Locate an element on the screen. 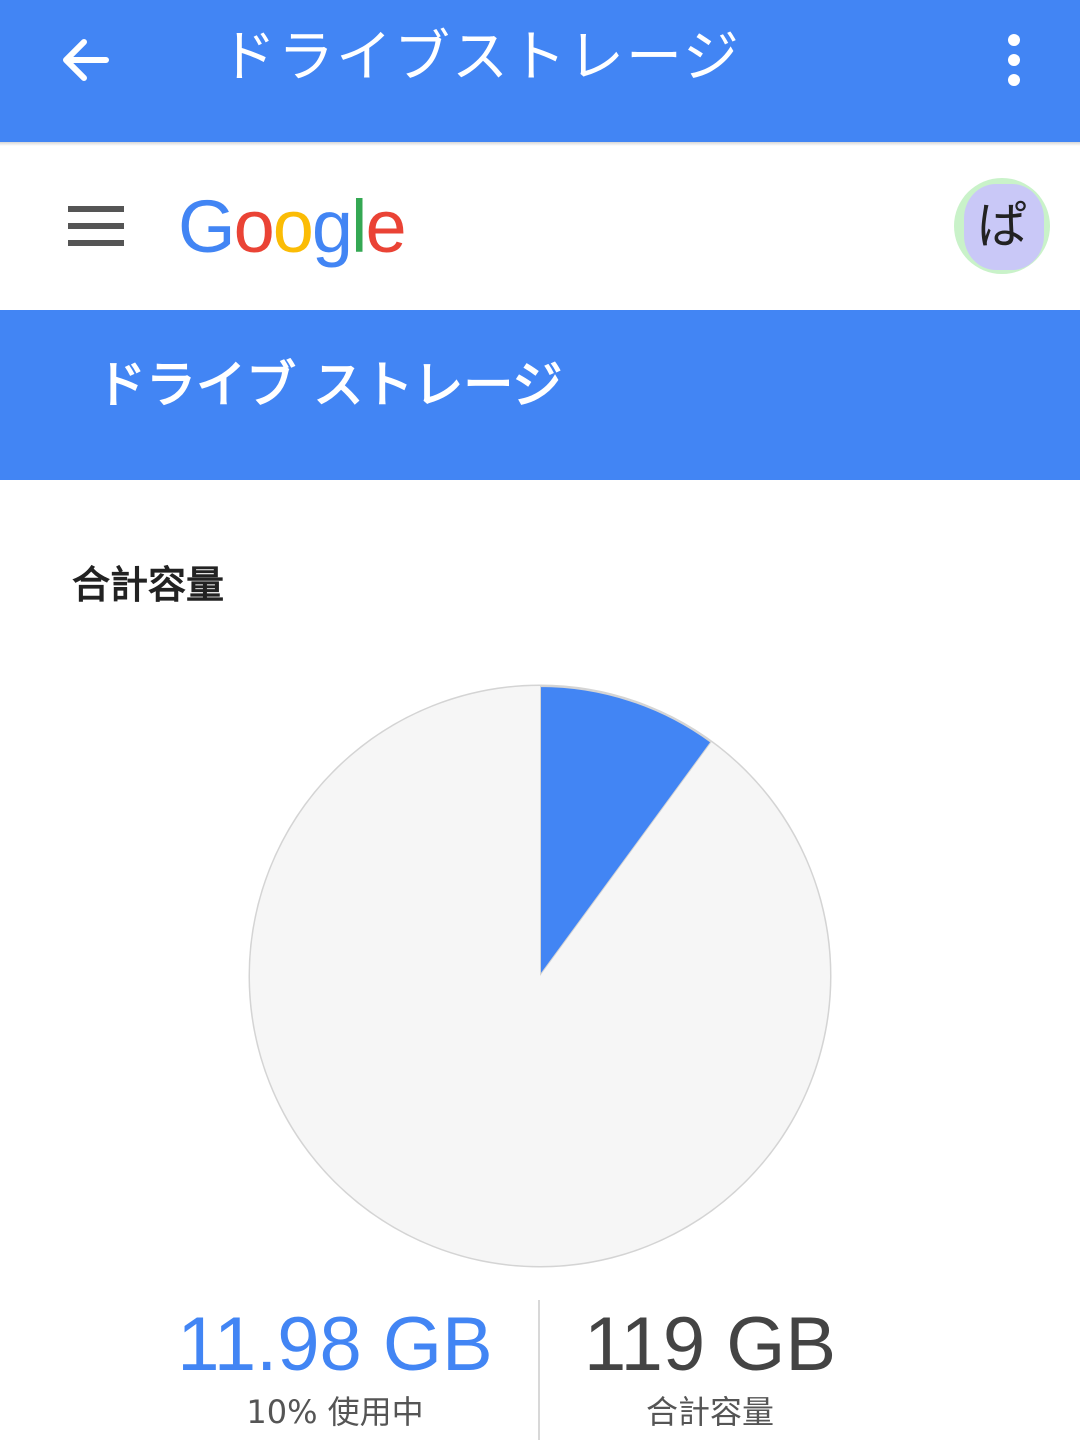  total-stat: 119 GB 合計容量 is located at coordinates (710, 1367).